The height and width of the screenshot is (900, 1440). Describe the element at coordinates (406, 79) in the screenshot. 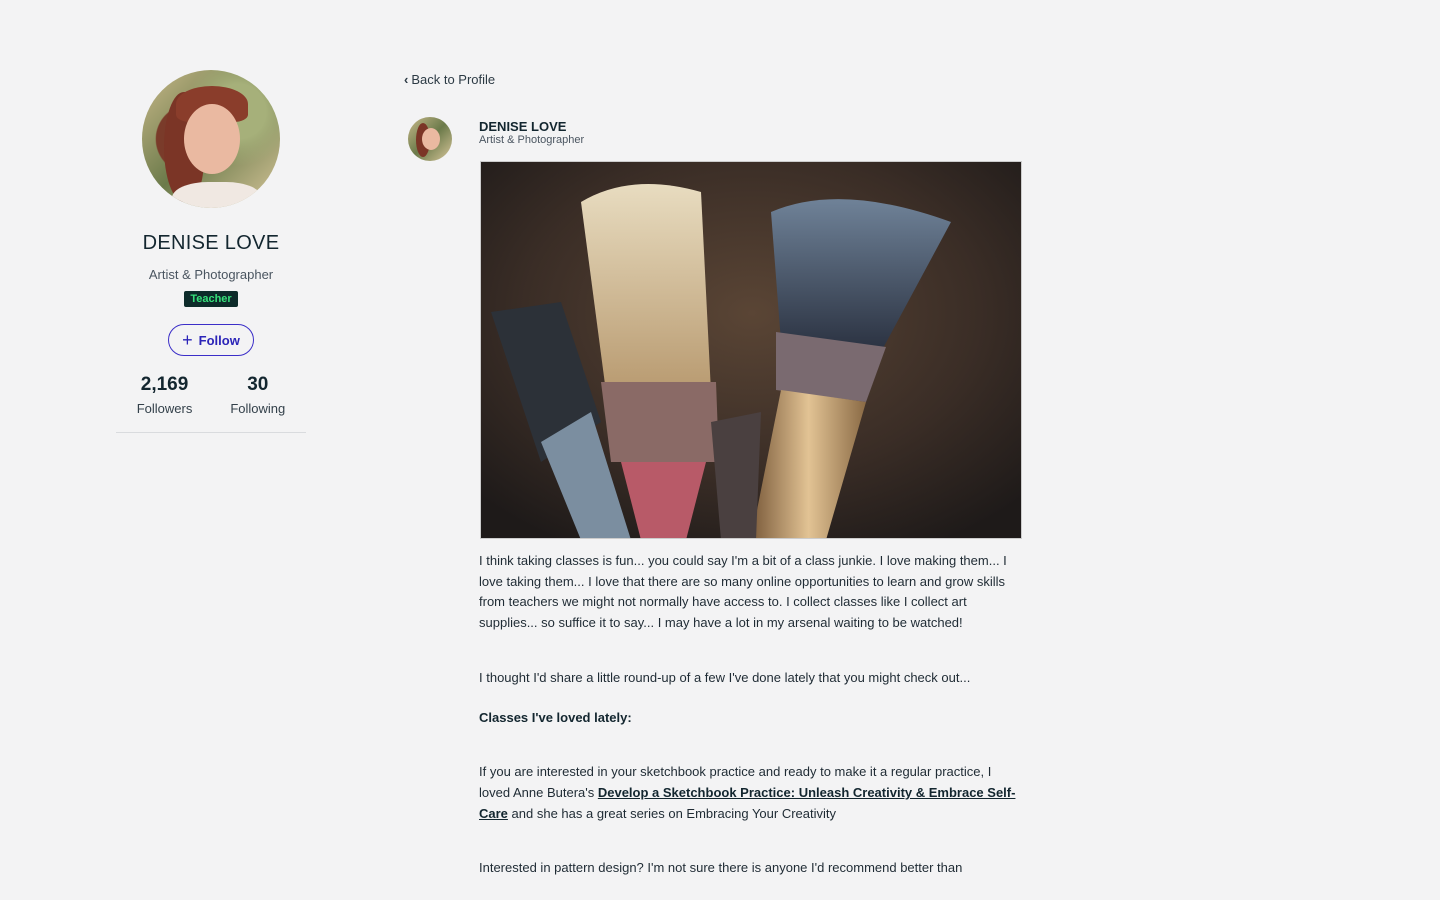

I see `chevron-left-icon: ‹` at that location.